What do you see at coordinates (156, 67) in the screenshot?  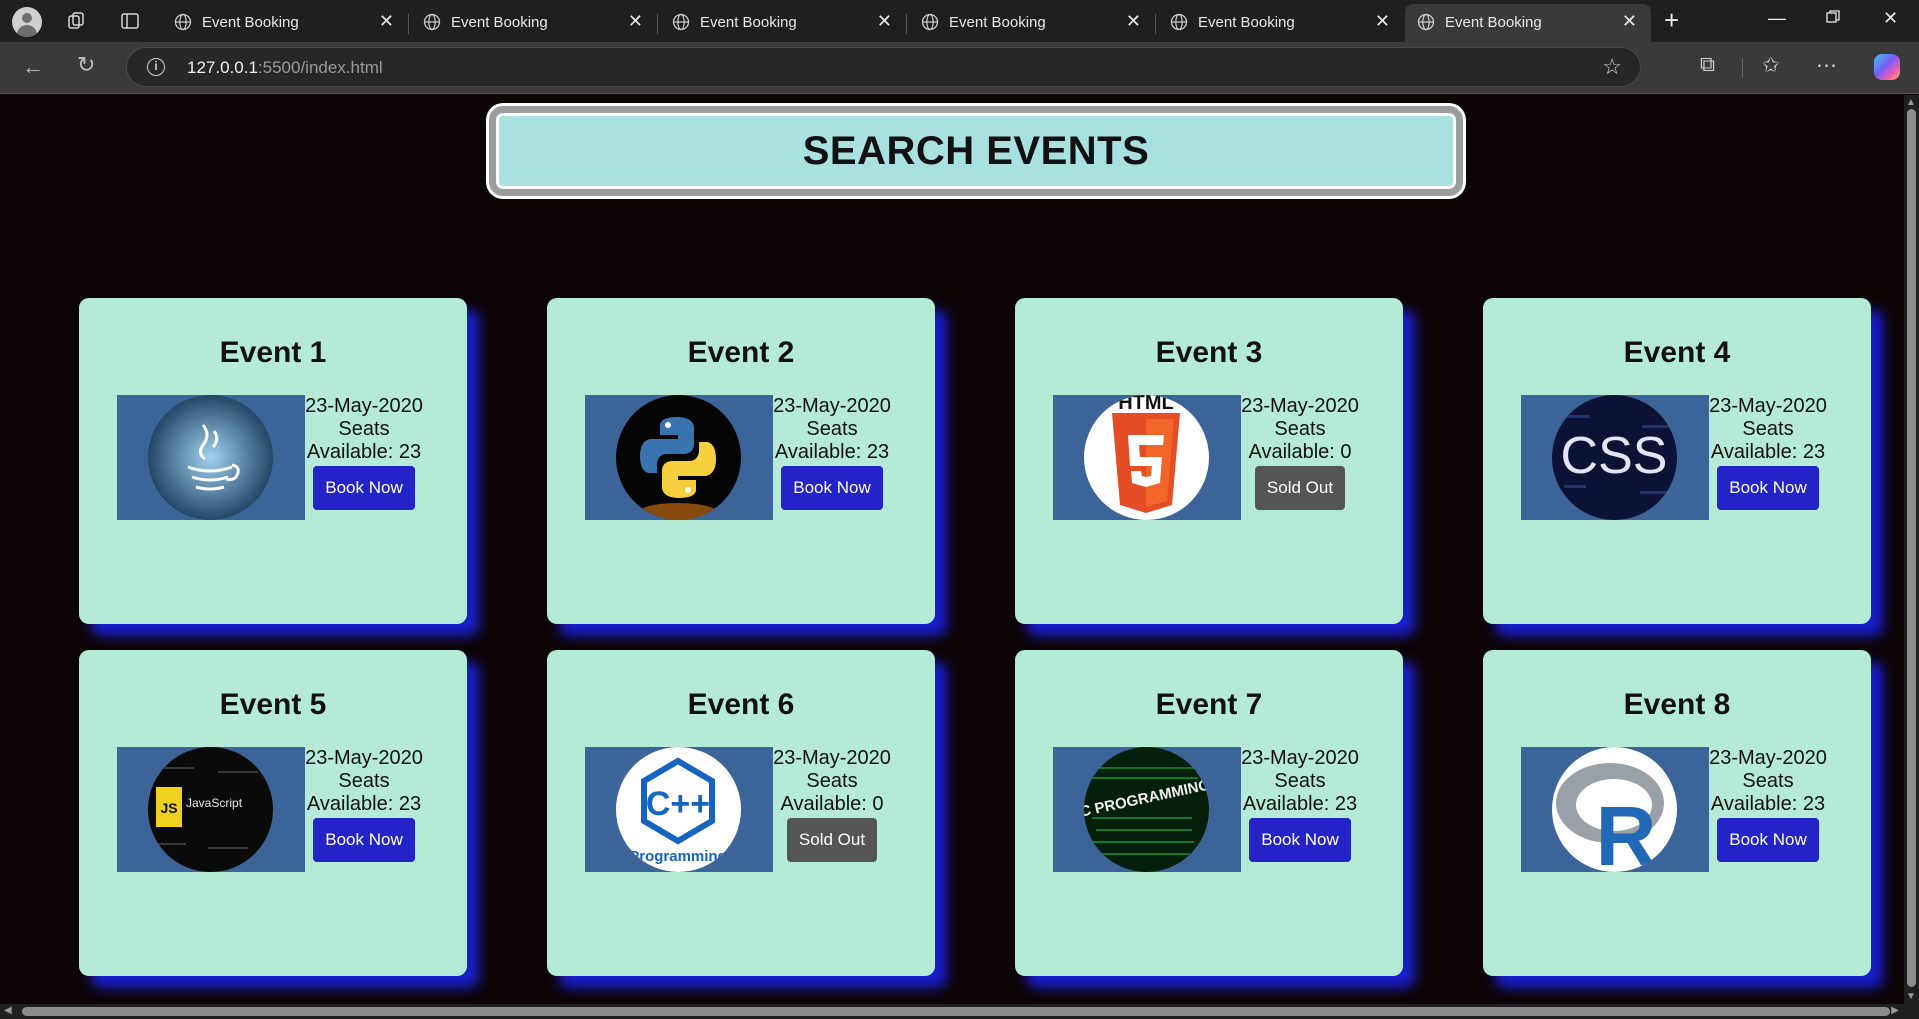 I see `site-info-icon: i` at bounding box center [156, 67].